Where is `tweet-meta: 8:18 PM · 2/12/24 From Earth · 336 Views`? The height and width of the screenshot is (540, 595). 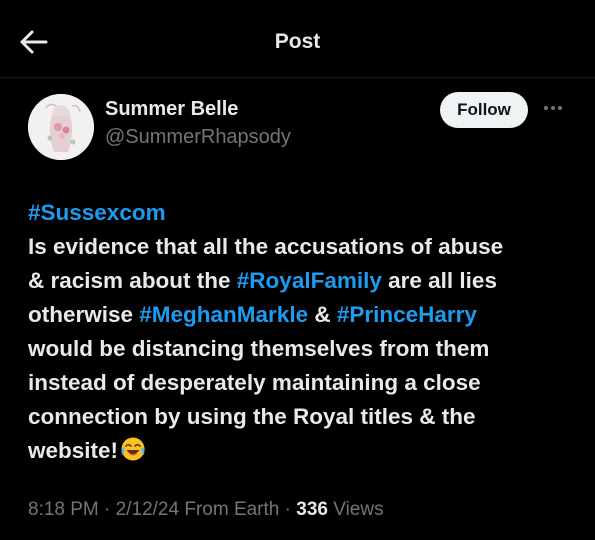
tweet-meta: 8:18 PM · 2/12/24 From Earth · 336 Views is located at coordinates (206, 510).